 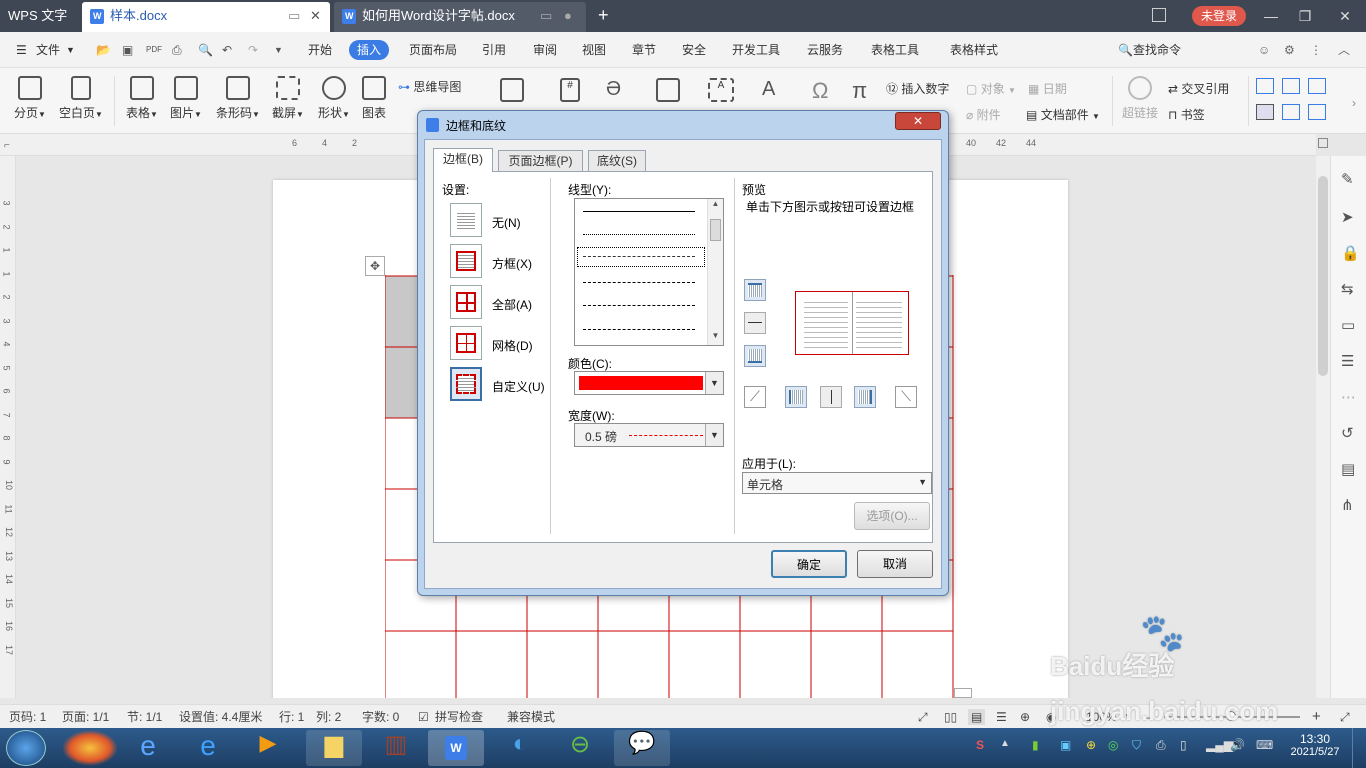 I want to click on search-icon: 🔍, so click(x=1125, y=50).